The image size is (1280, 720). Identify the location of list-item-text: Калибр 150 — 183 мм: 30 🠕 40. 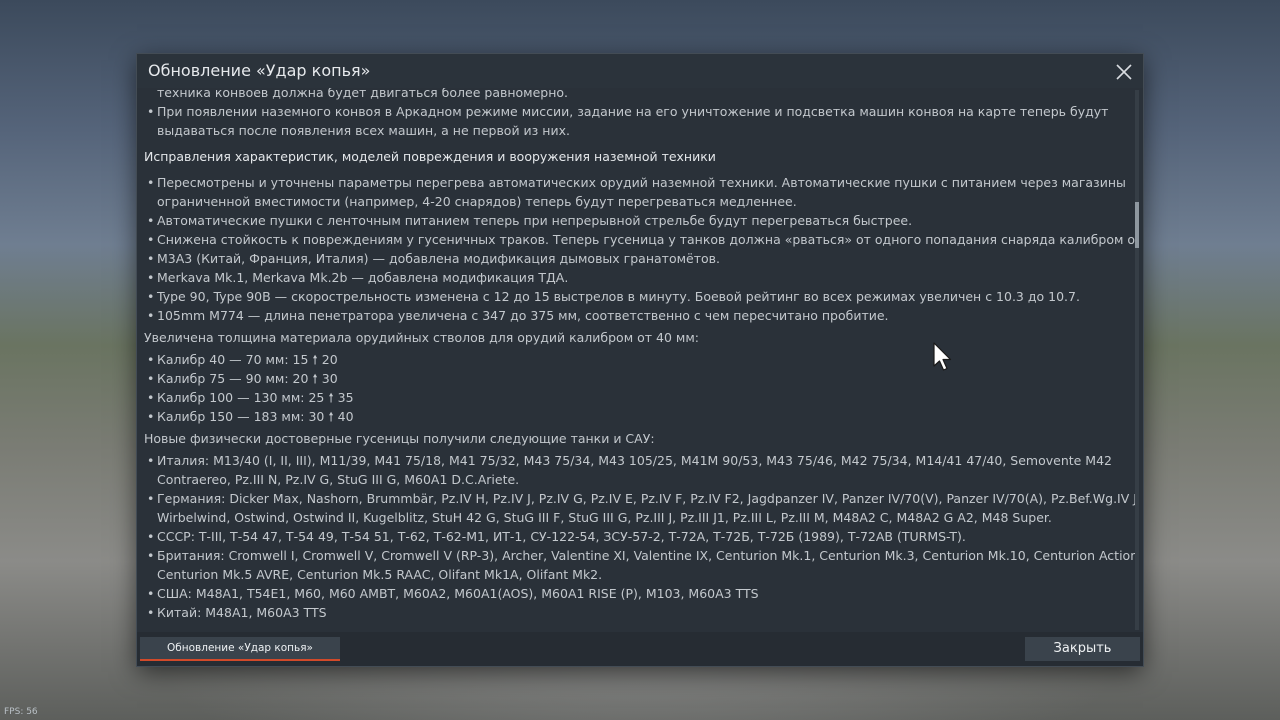
(255, 416).